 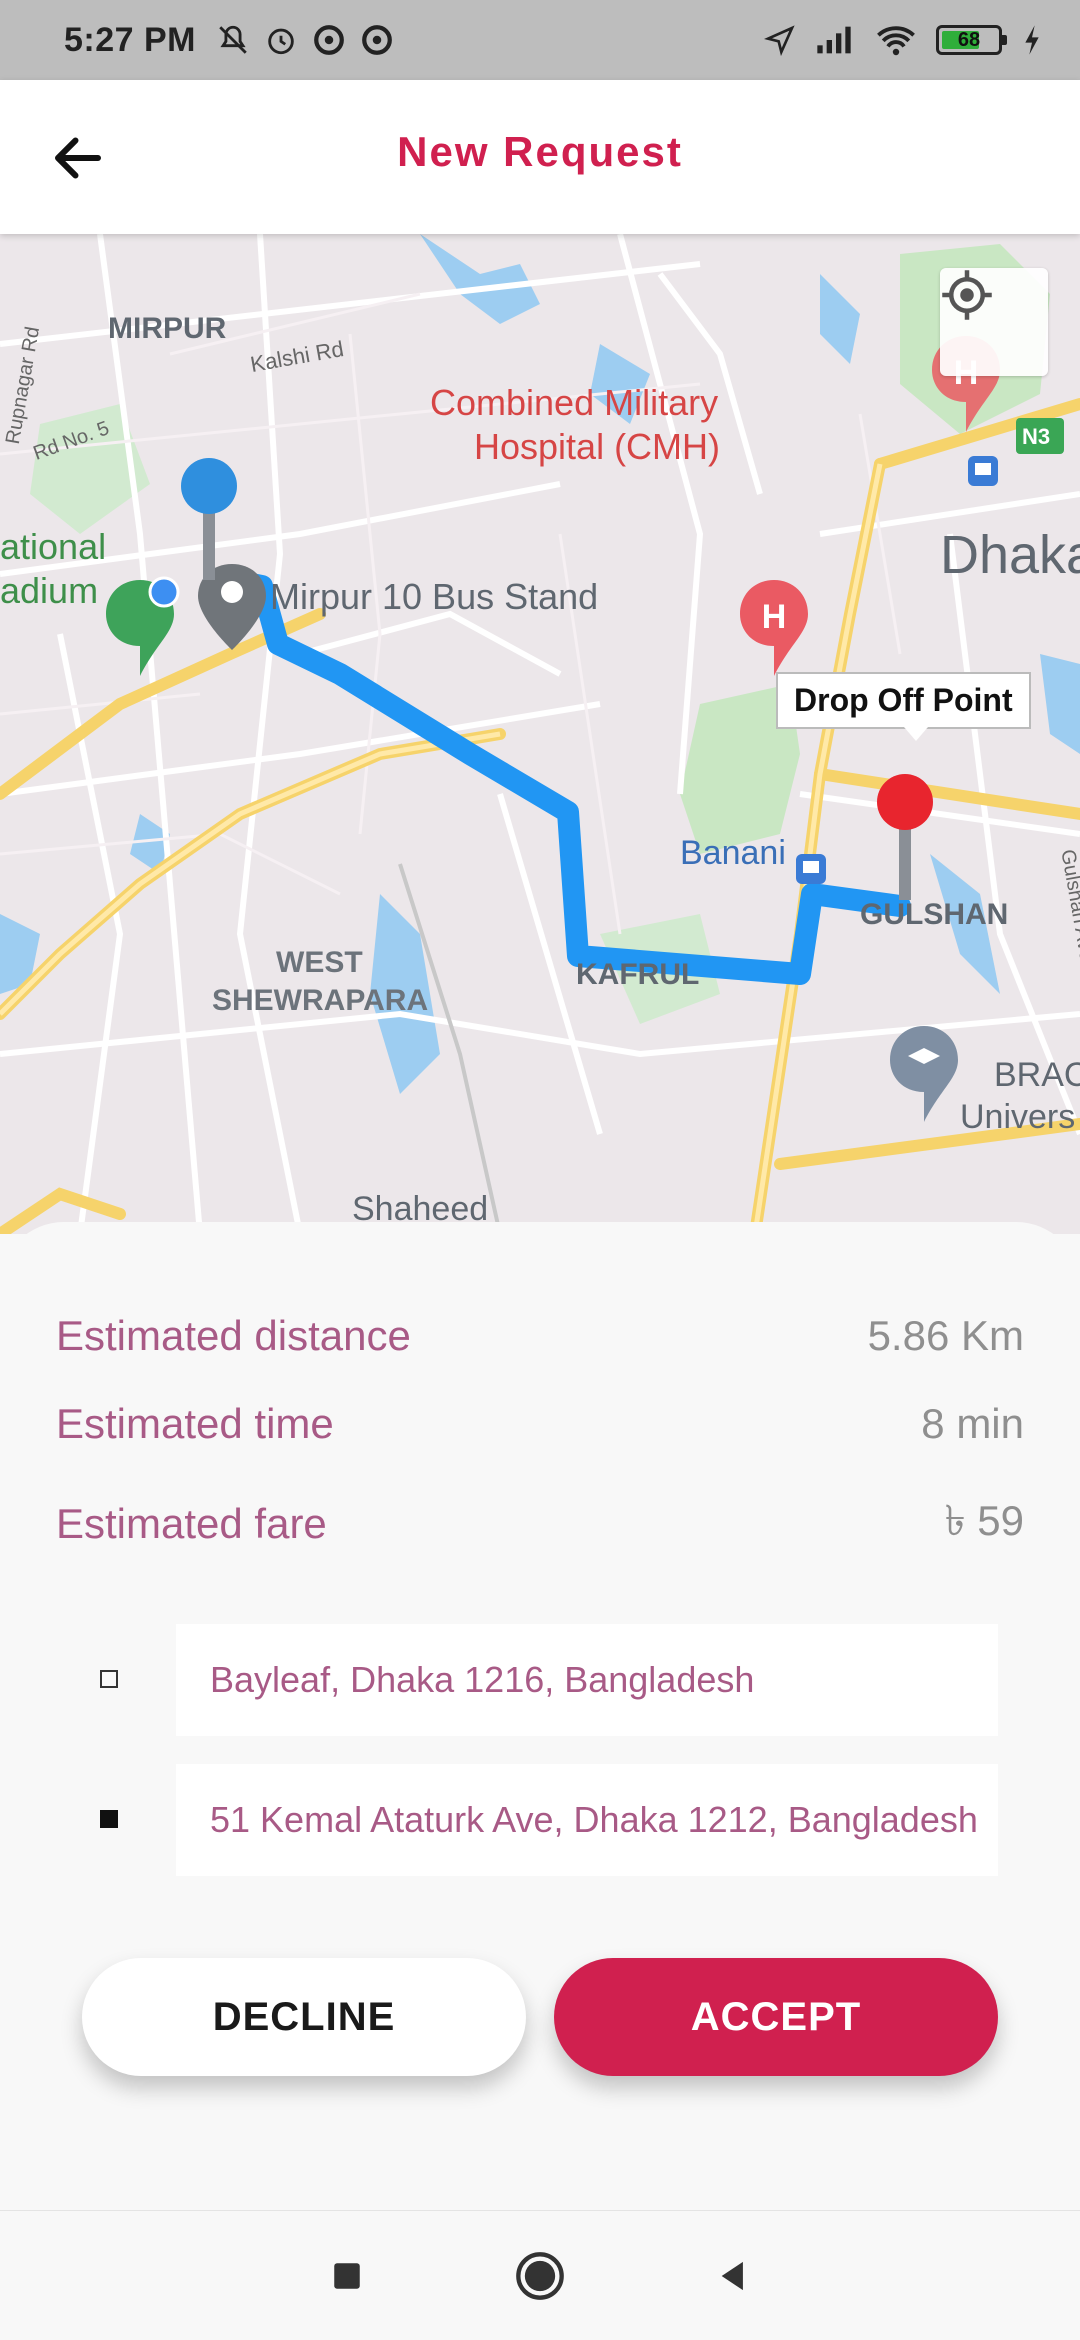 I want to click on app-bar: New Request, so click(x=540, y=157).